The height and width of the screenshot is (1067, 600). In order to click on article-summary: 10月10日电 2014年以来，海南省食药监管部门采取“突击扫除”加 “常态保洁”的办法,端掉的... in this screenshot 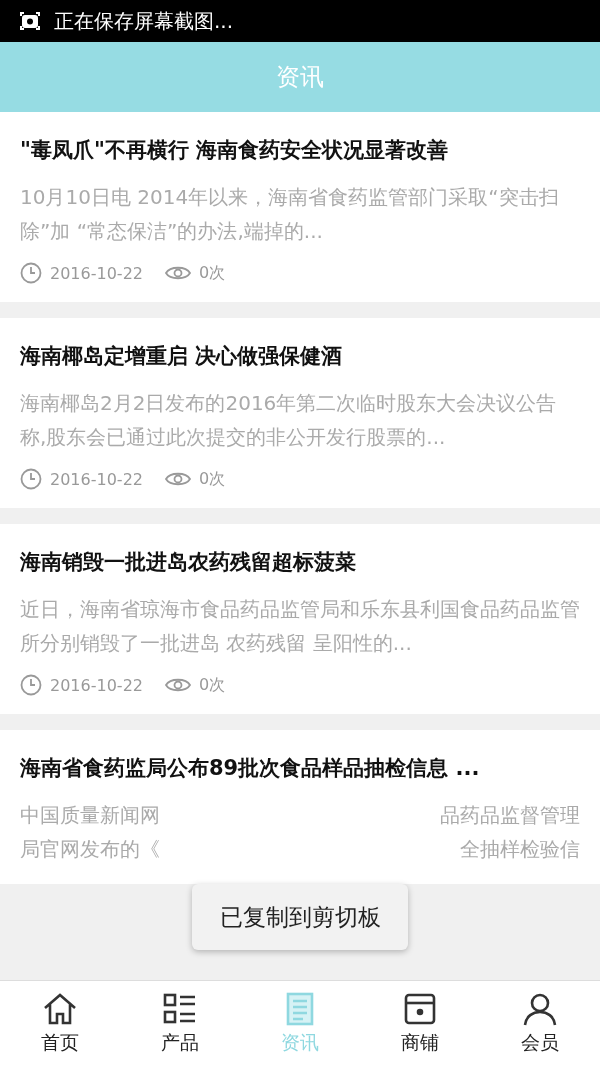, I will do `click(290, 214)`.